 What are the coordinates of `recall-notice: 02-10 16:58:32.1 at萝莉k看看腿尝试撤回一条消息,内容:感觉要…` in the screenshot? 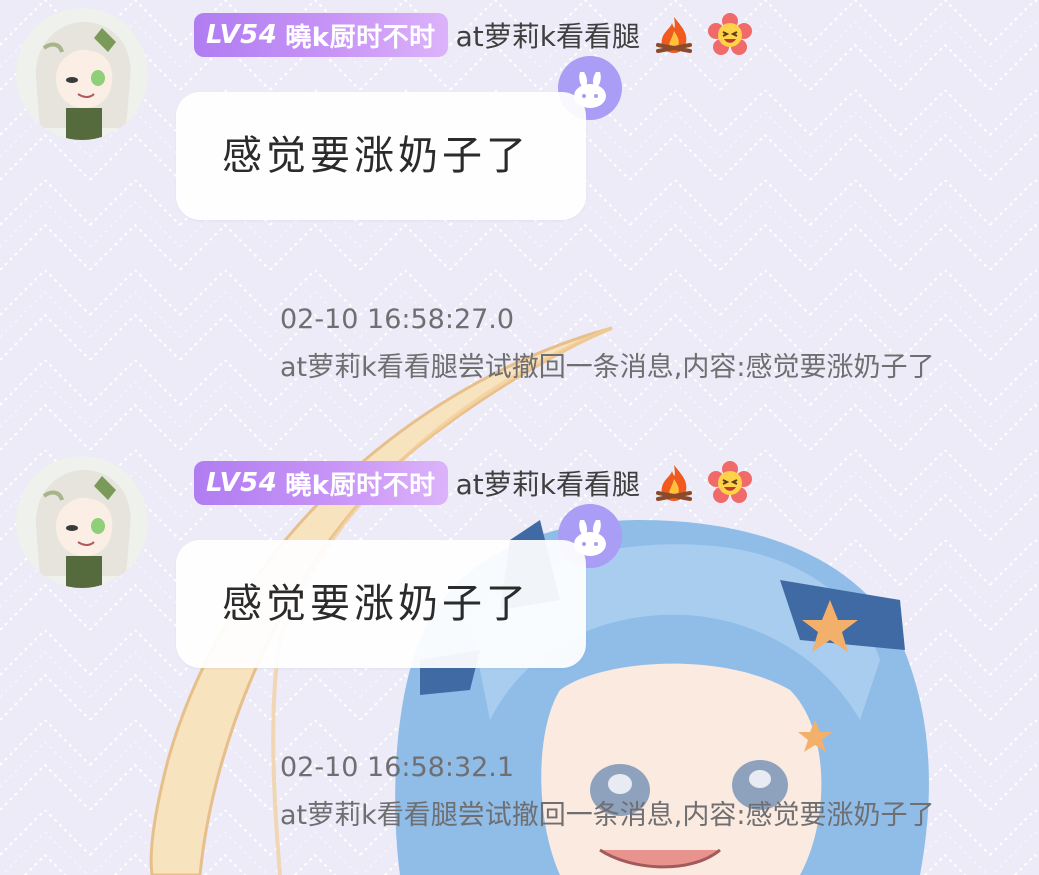 It's located at (607, 792).